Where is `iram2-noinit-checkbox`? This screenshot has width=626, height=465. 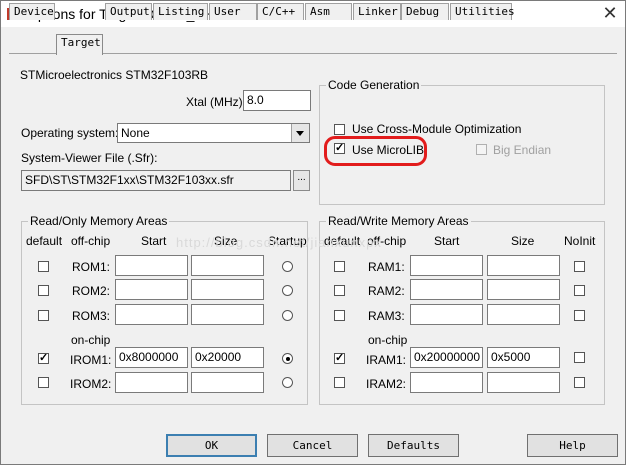
iram2-noinit-checkbox is located at coordinates (579, 382).